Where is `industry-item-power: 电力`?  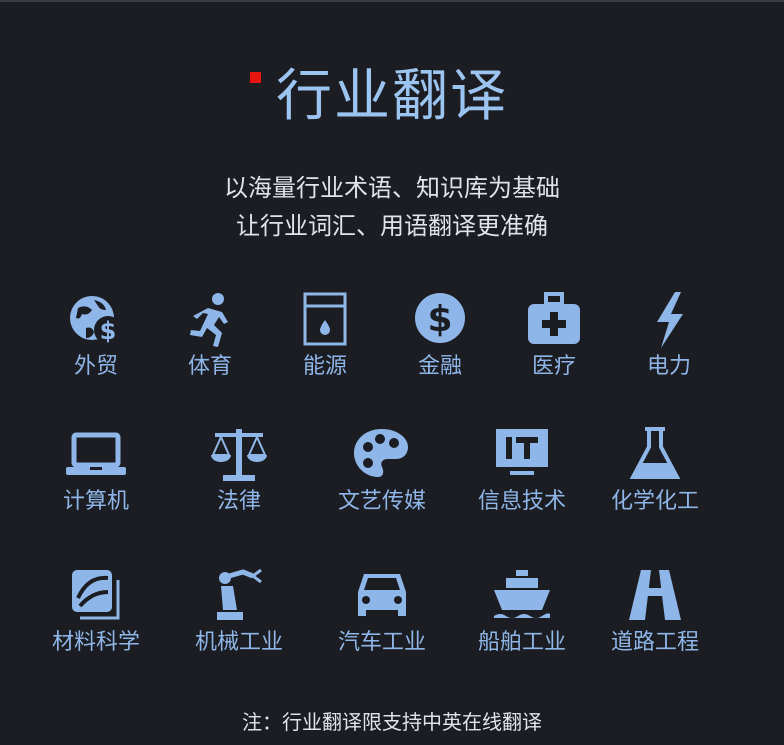 industry-item-power: 电力 is located at coordinates (669, 336).